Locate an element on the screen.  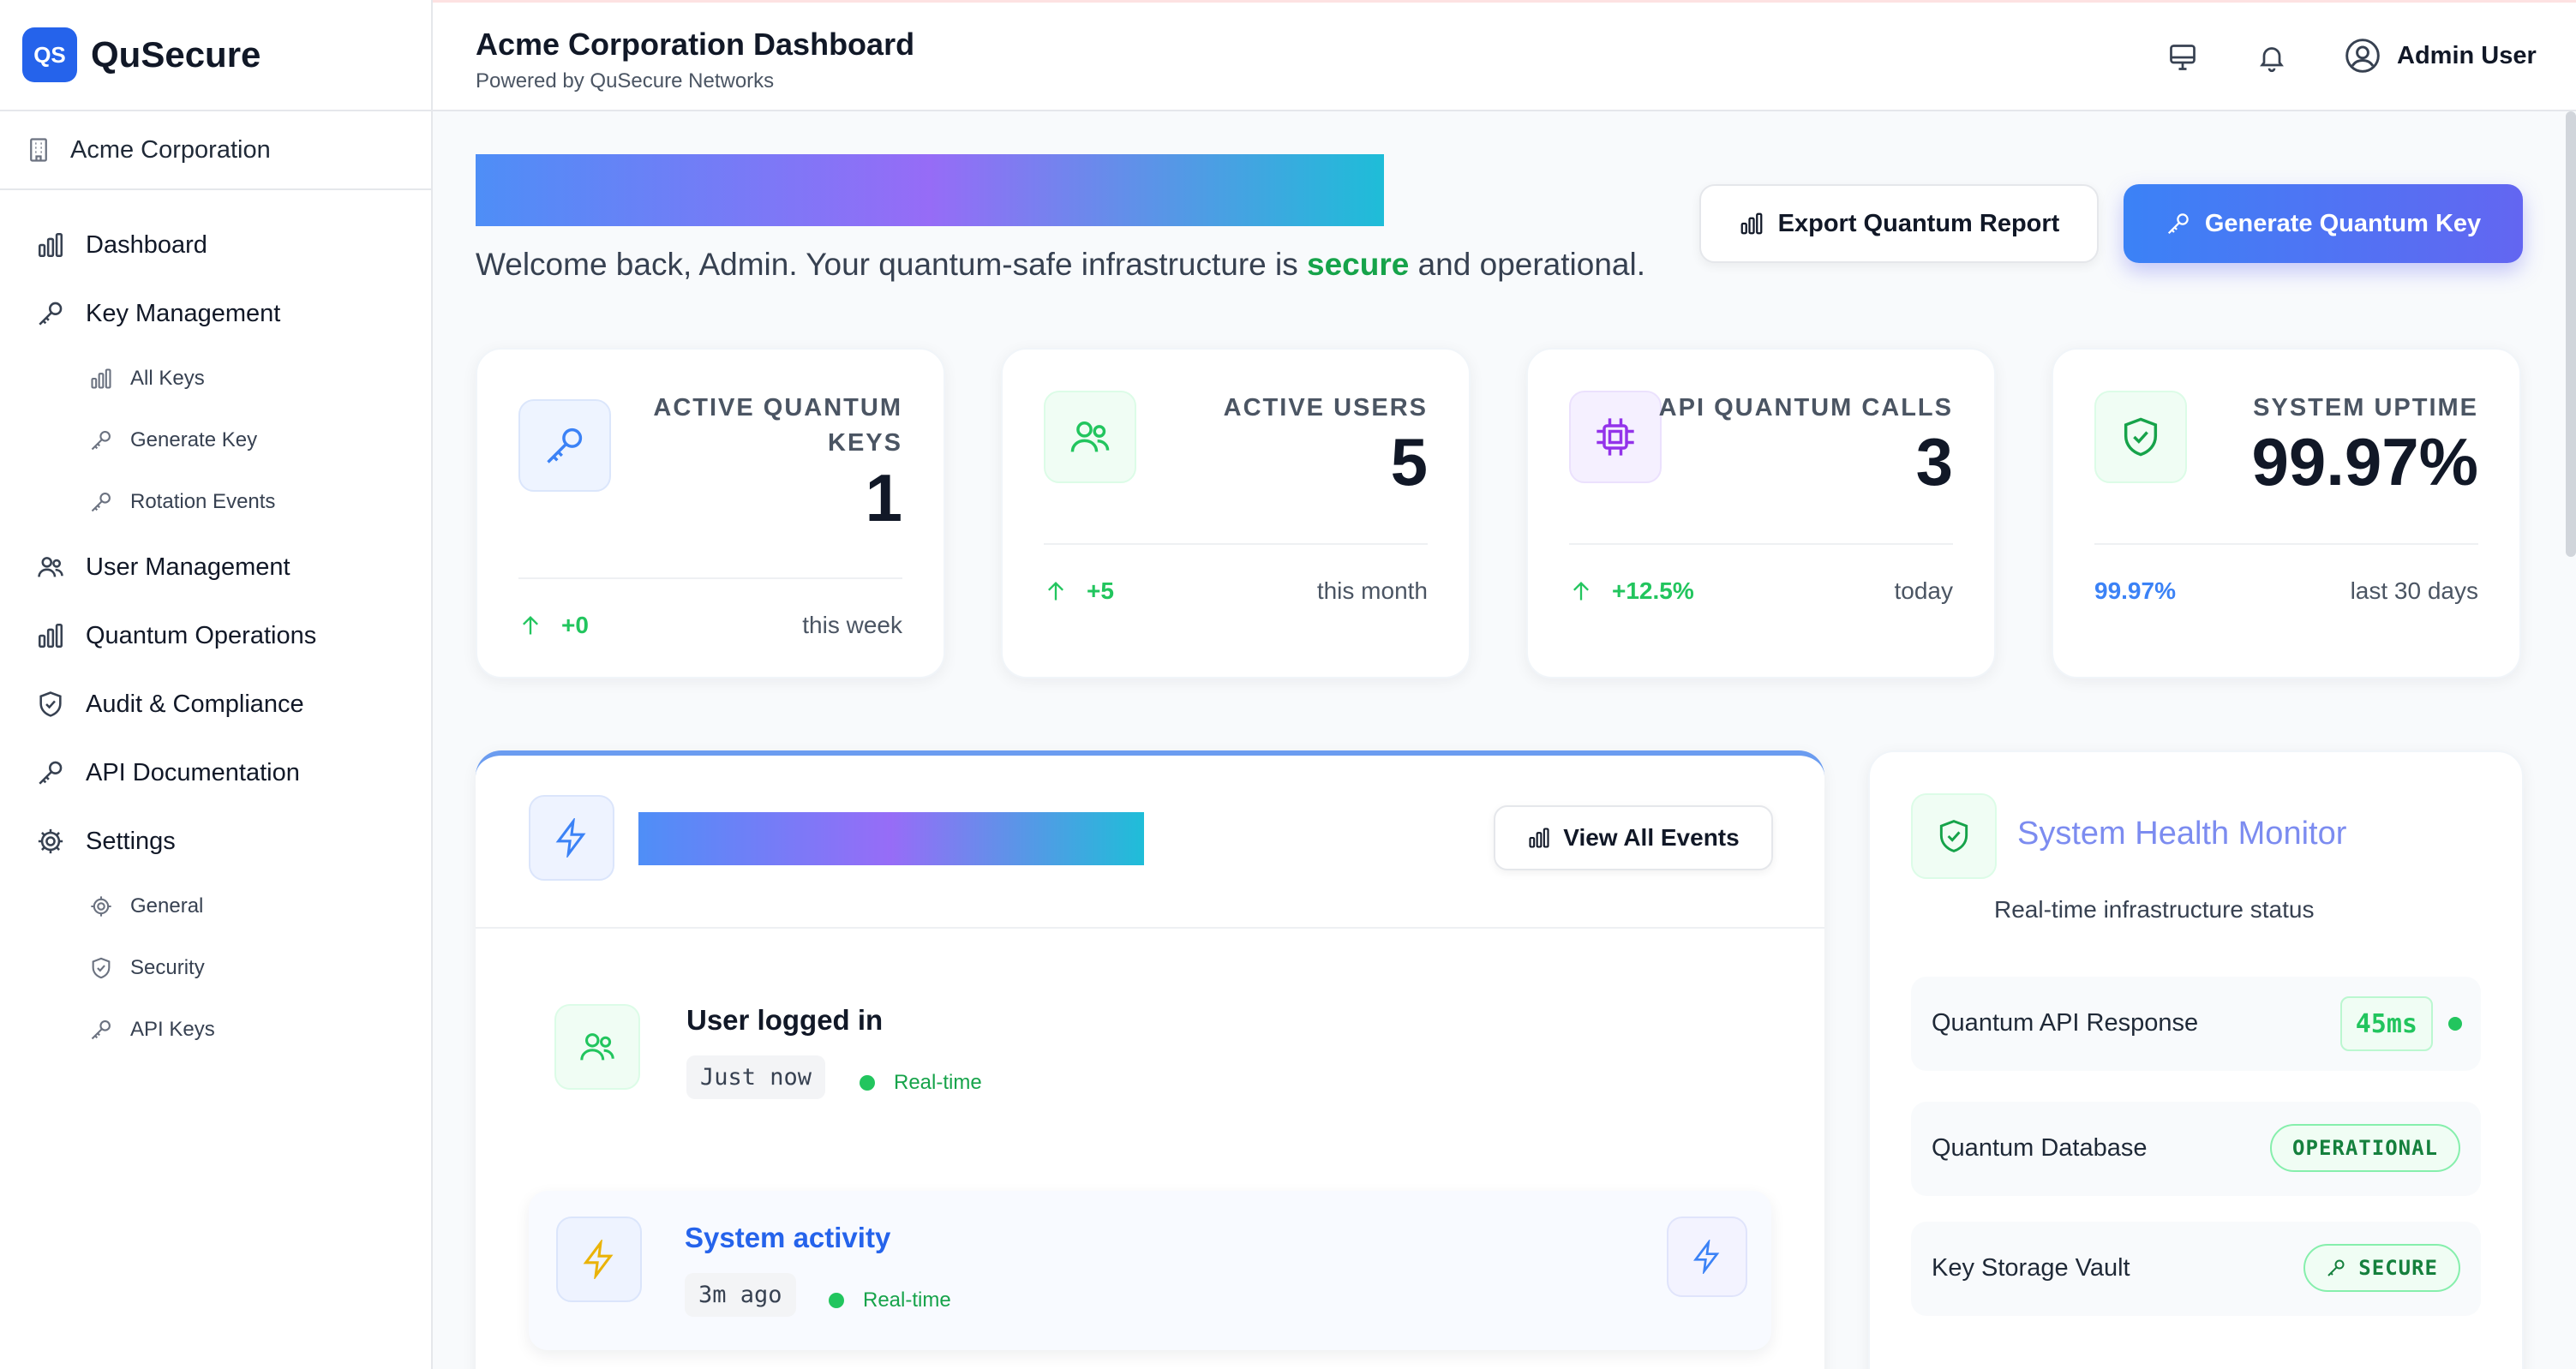
stat-label: ACTIVE USERS is located at coordinates (1326, 408).